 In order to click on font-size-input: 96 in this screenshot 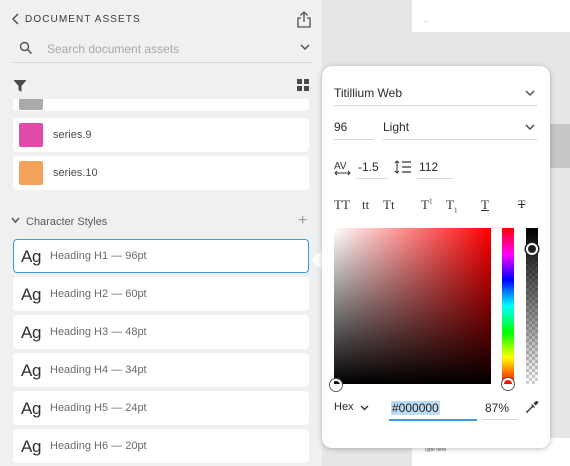, I will do `click(354, 128)`.